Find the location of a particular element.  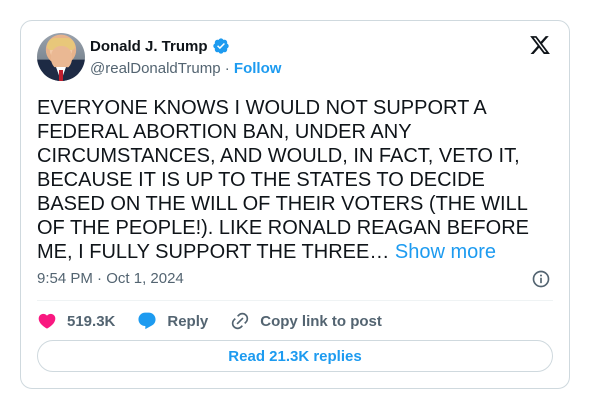

show-more-link: Show more is located at coordinates (445, 252).